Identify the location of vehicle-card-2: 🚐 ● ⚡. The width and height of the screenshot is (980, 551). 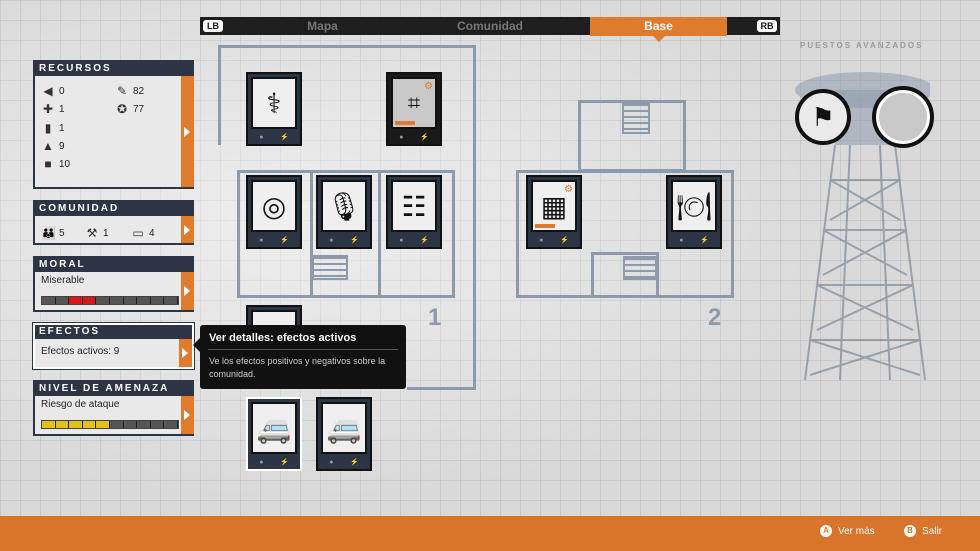
(344, 434).